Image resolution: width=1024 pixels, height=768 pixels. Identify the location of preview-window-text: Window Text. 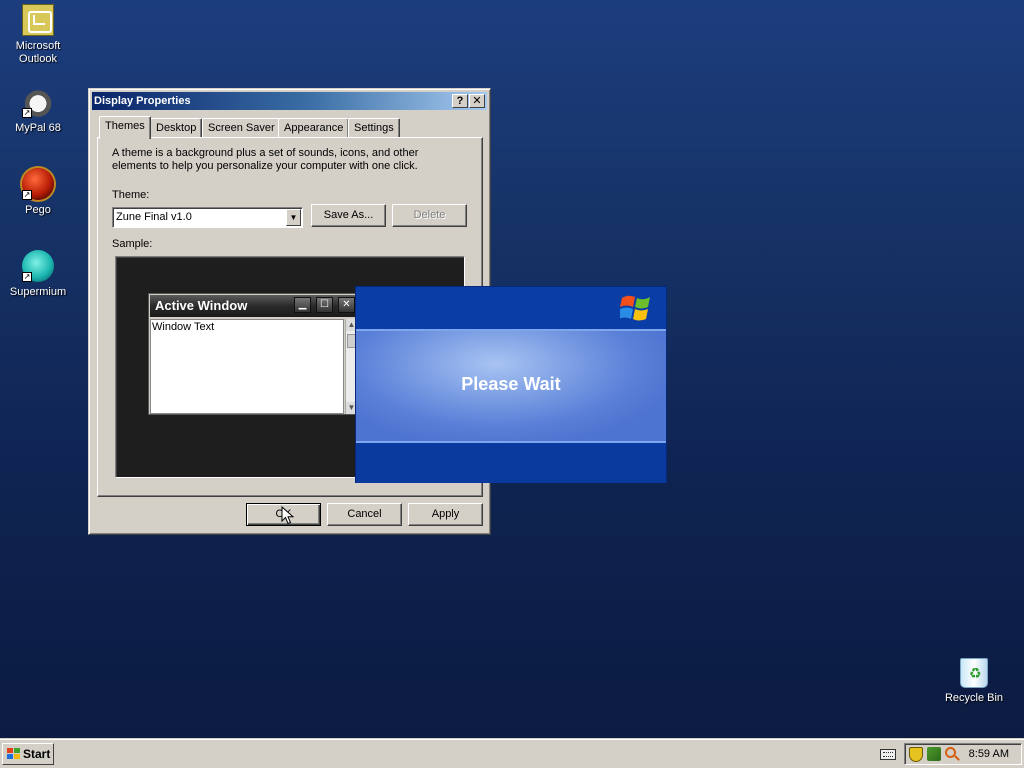
(183, 327).